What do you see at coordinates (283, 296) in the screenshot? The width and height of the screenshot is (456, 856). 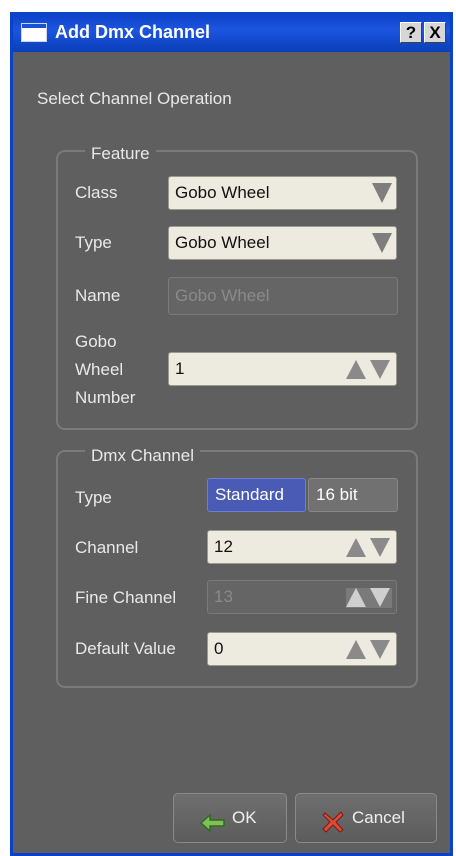 I see `name-field: Gobo Wheel` at bounding box center [283, 296].